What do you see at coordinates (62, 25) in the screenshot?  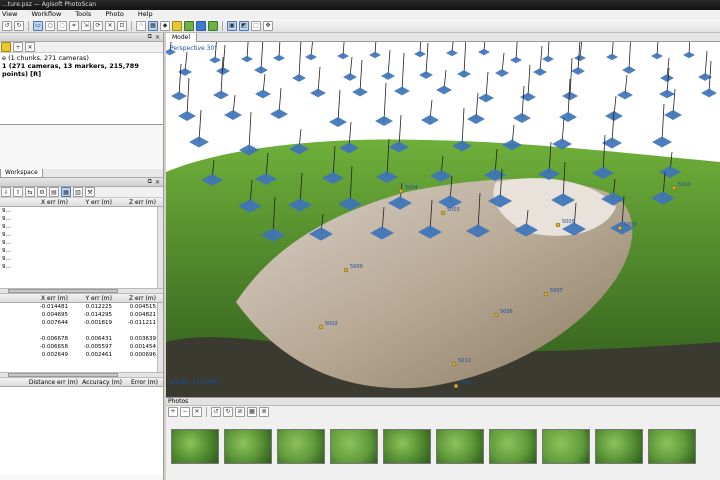 I see `free-select-icon: ◌` at bounding box center [62, 25].